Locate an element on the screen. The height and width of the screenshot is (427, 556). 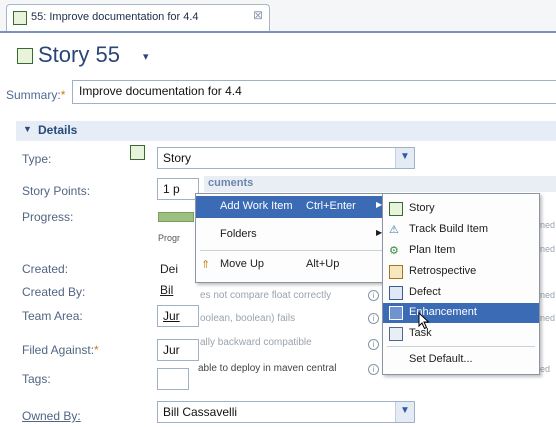
menu-item-add-work-item: Add Work Item Ctrl+Enter ▶ is located at coordinates (292, 207).